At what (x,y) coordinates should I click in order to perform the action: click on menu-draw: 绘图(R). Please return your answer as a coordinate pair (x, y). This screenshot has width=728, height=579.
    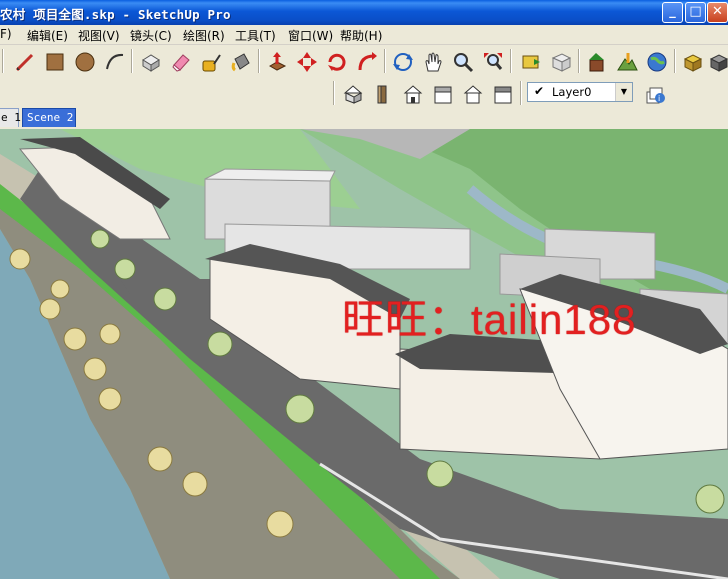
    Looking at the image, I should click on (204, 35).